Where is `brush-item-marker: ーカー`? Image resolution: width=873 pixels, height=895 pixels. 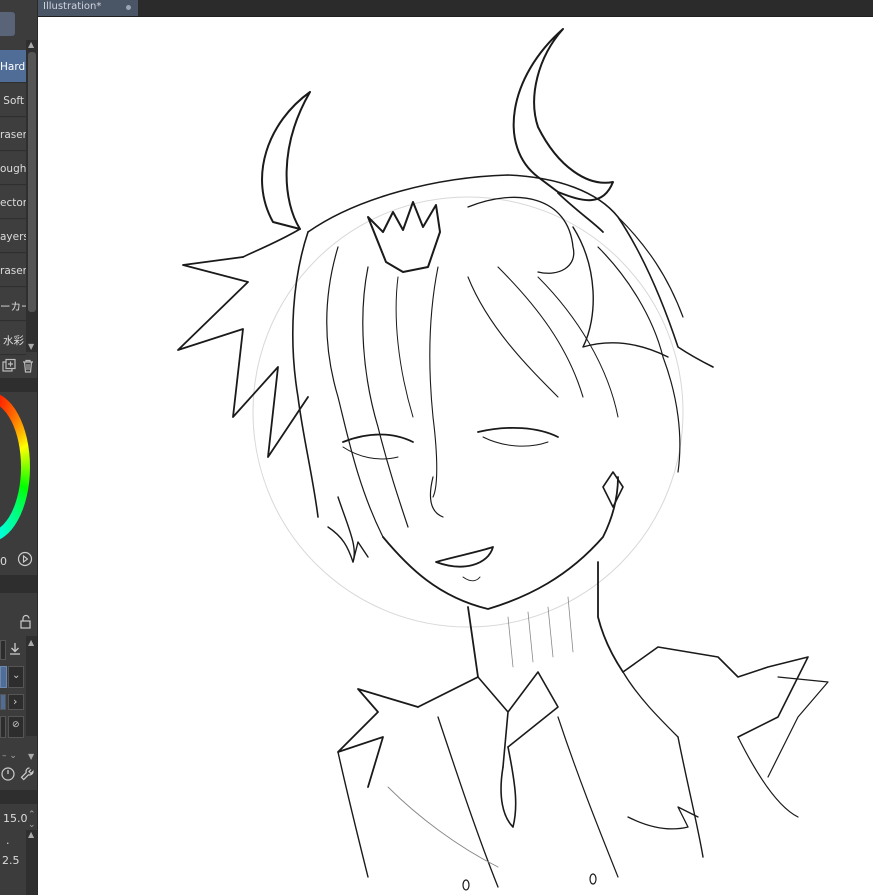 brush-item-marker: ーカー is located at coordinates (13, 304).